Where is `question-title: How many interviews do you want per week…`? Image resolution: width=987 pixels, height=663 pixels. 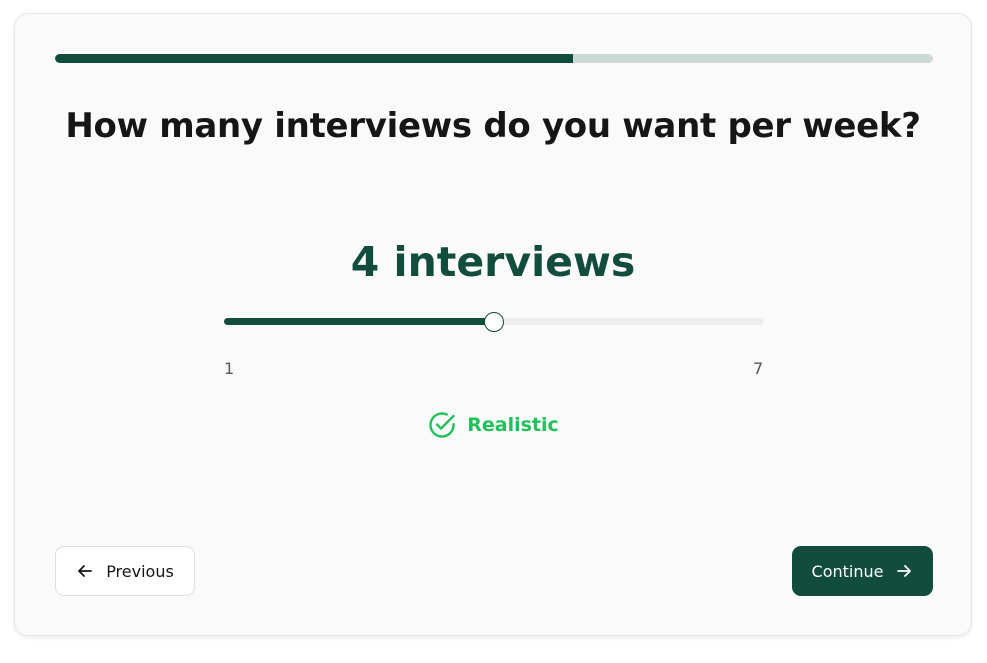
question-title: How many interviews do you want per week… is located at coordinates (493, 126).